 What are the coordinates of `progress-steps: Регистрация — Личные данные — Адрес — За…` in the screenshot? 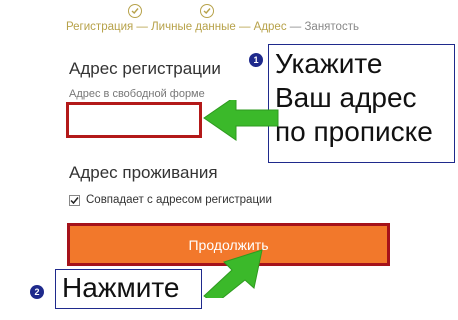 It's located at (212, 27).